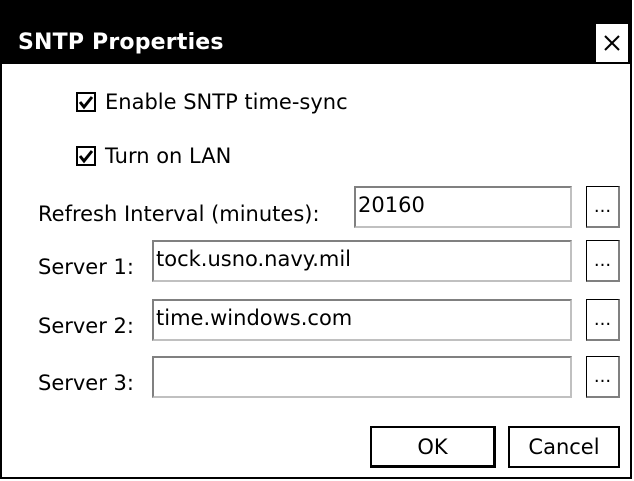 The height and width of the screenshot is (481, 634). What do you see at coordinates (179, 214) in the screenshot?
I see `refresh-interval-label: Refresh Interval (minutes):` at bounding box center [179, 214].